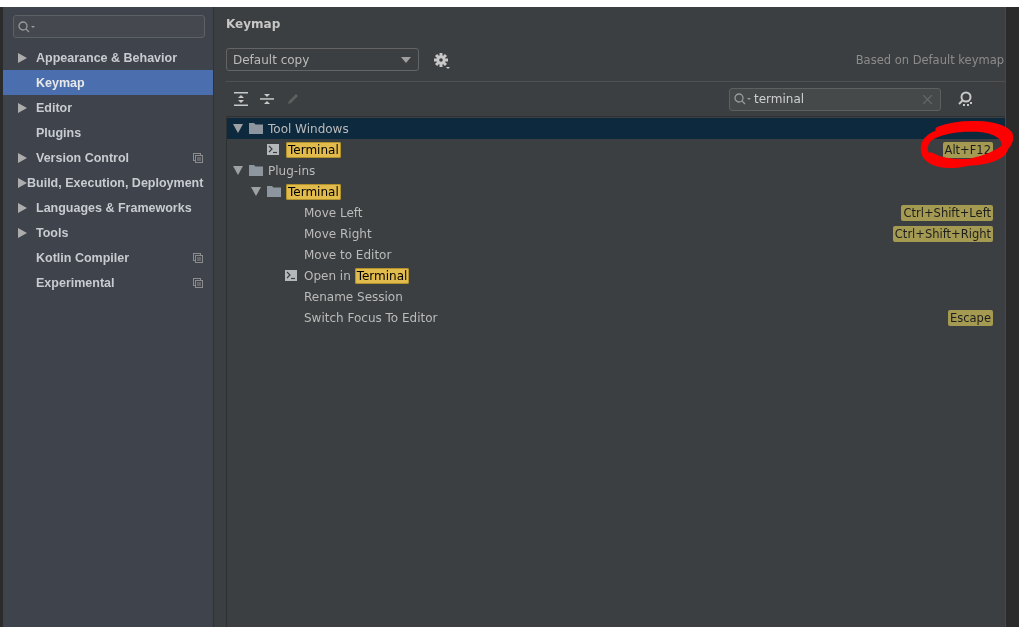  I want to click on tree-row: Move to Editor, so click(616, 254).